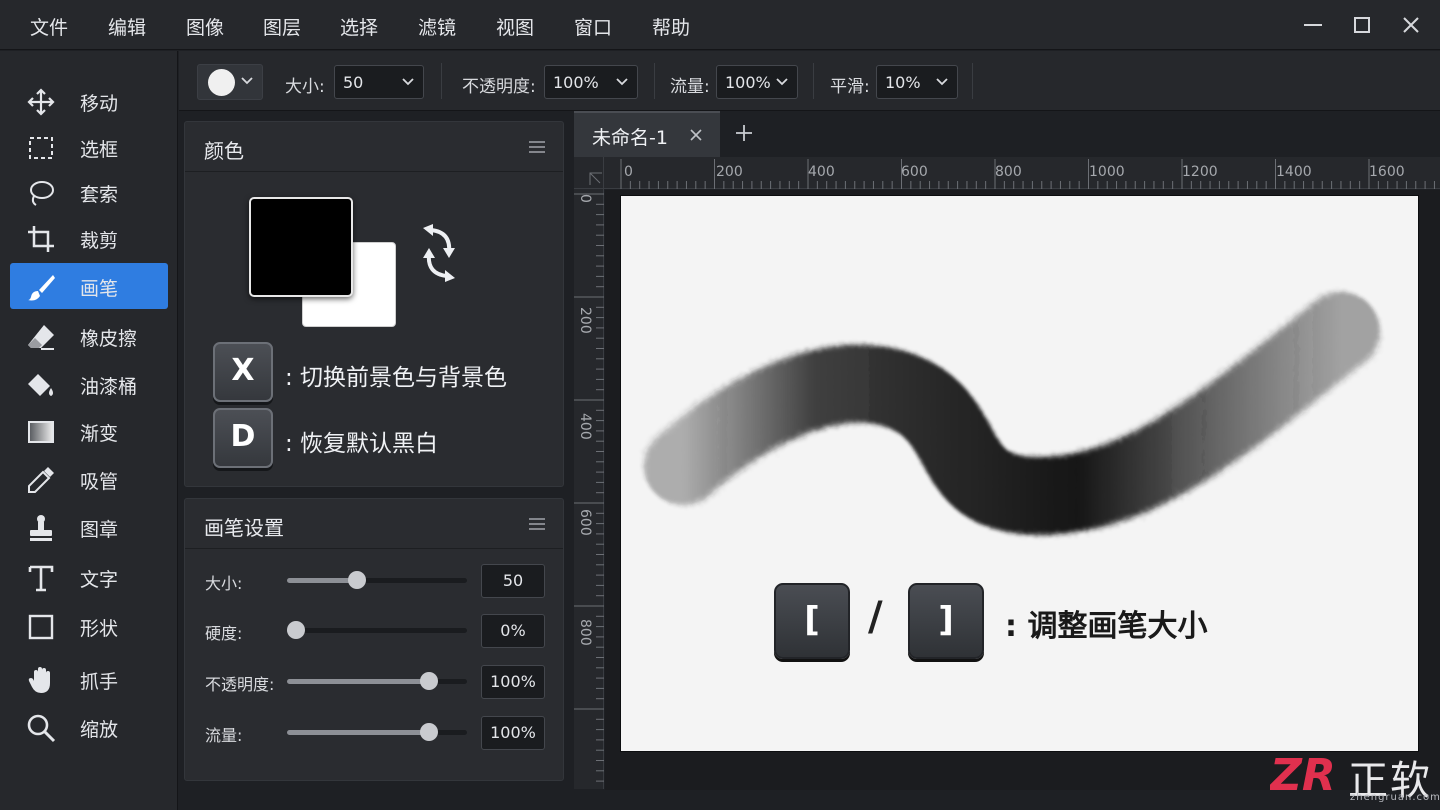 The width and height of the screenshot is (1440, 810). What do you see at coordinates (224, 583) in the screenshot?
I see `slider-label: 大小:` at bounding box center [224, 583].